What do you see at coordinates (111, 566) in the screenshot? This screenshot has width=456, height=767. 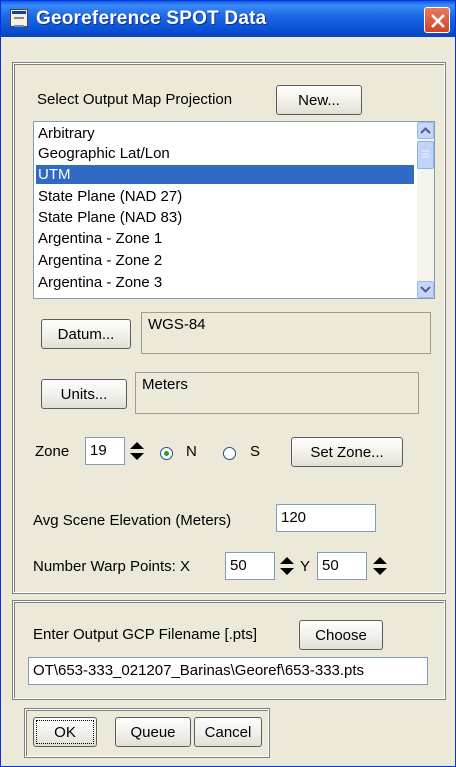 I see `warp-points-label: Number Warp Points: X` at bounding box center [111, 566].